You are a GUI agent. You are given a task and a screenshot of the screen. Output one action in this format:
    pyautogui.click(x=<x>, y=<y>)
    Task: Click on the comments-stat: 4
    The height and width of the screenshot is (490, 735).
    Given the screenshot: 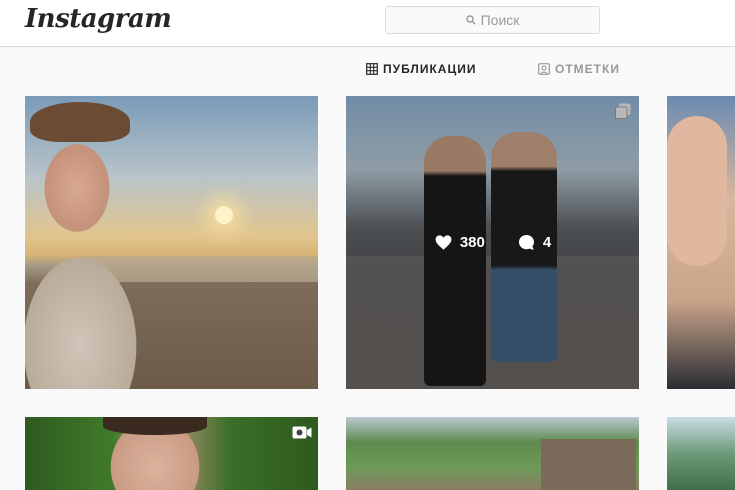 What is the action you would take?
    pyautogui.click(x=534, y=242)
    